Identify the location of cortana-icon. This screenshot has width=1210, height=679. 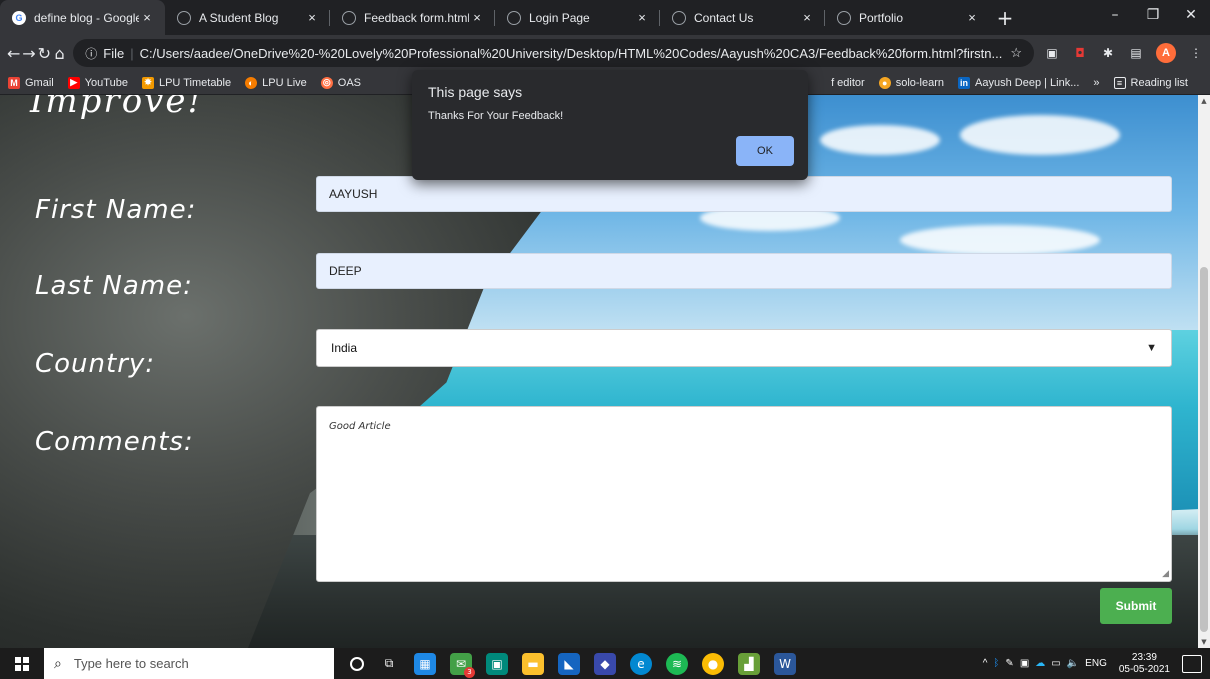
(357, 663).